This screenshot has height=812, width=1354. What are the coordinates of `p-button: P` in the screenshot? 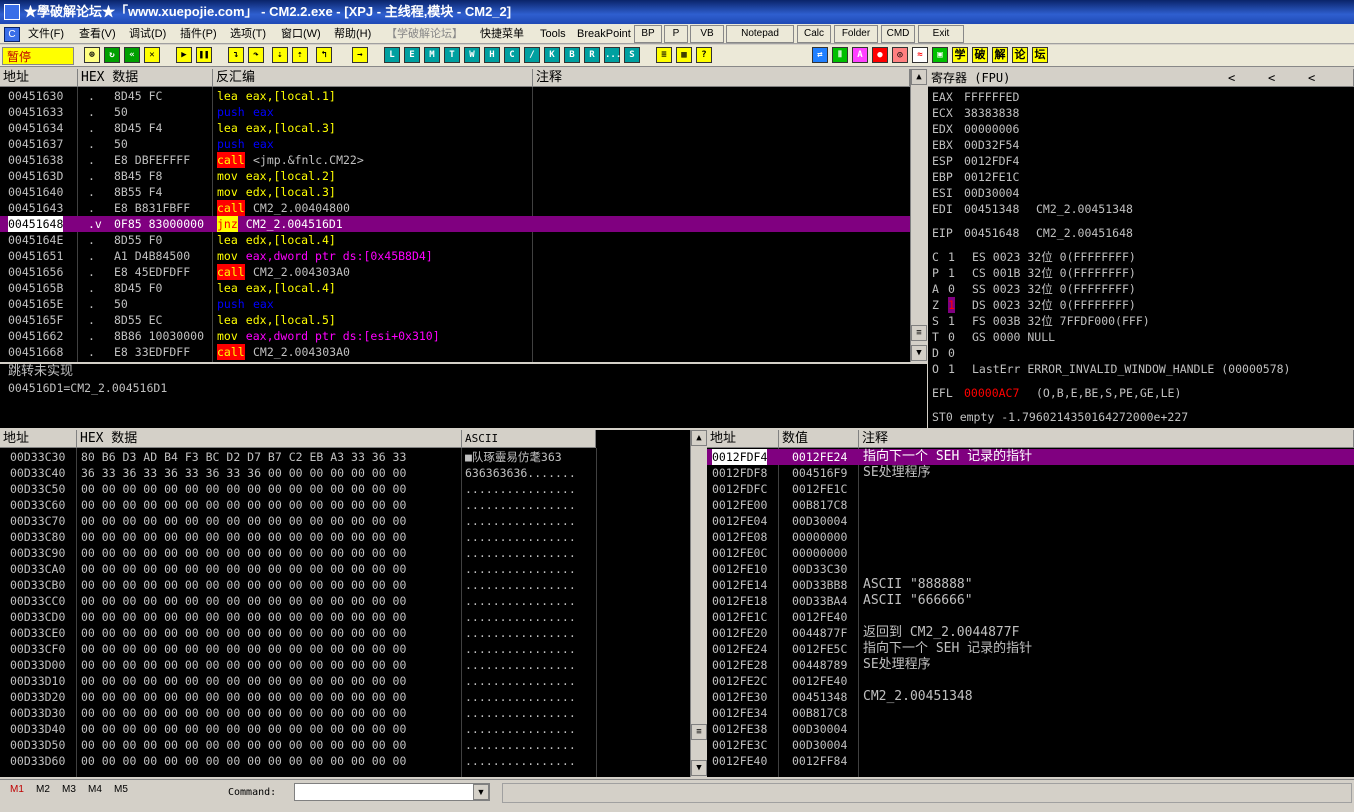 It's located at (676, 34).